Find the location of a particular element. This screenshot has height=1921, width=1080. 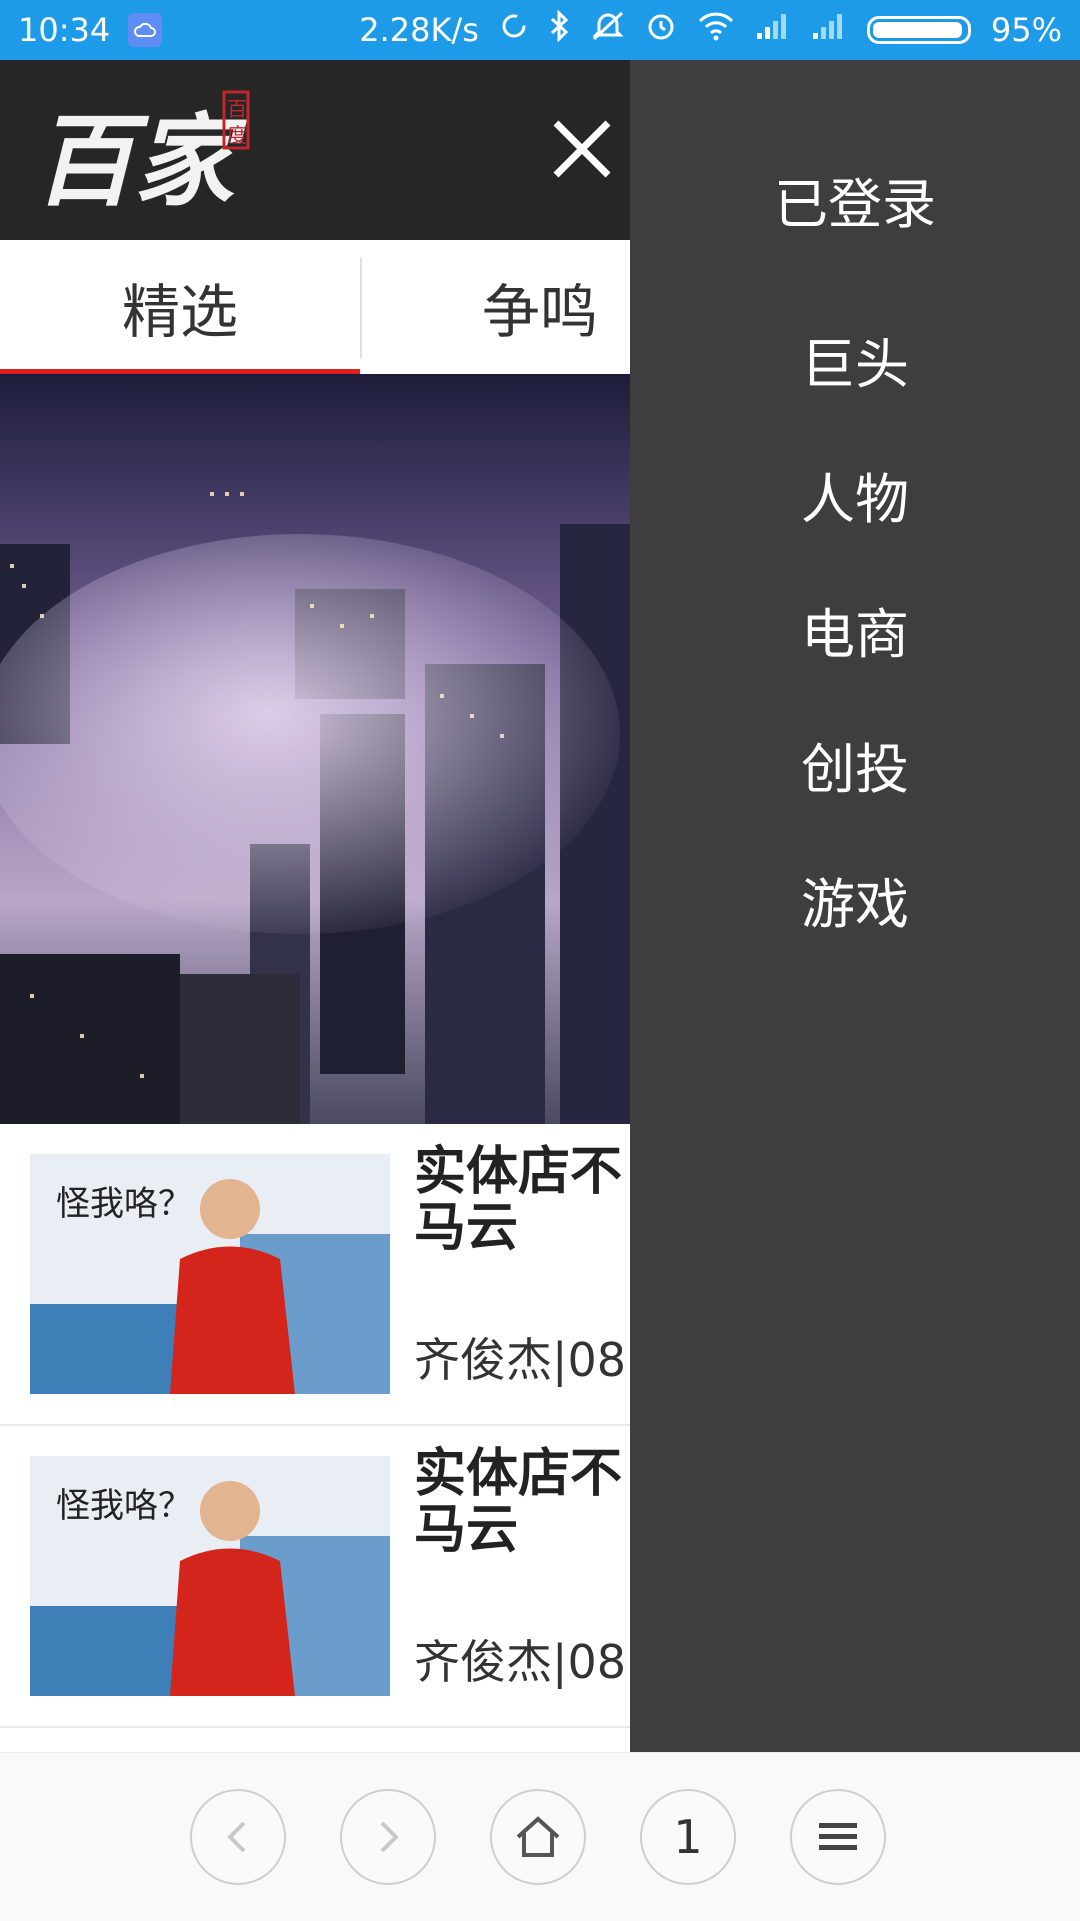

wifi-icon is located at coordinates (716, 30).